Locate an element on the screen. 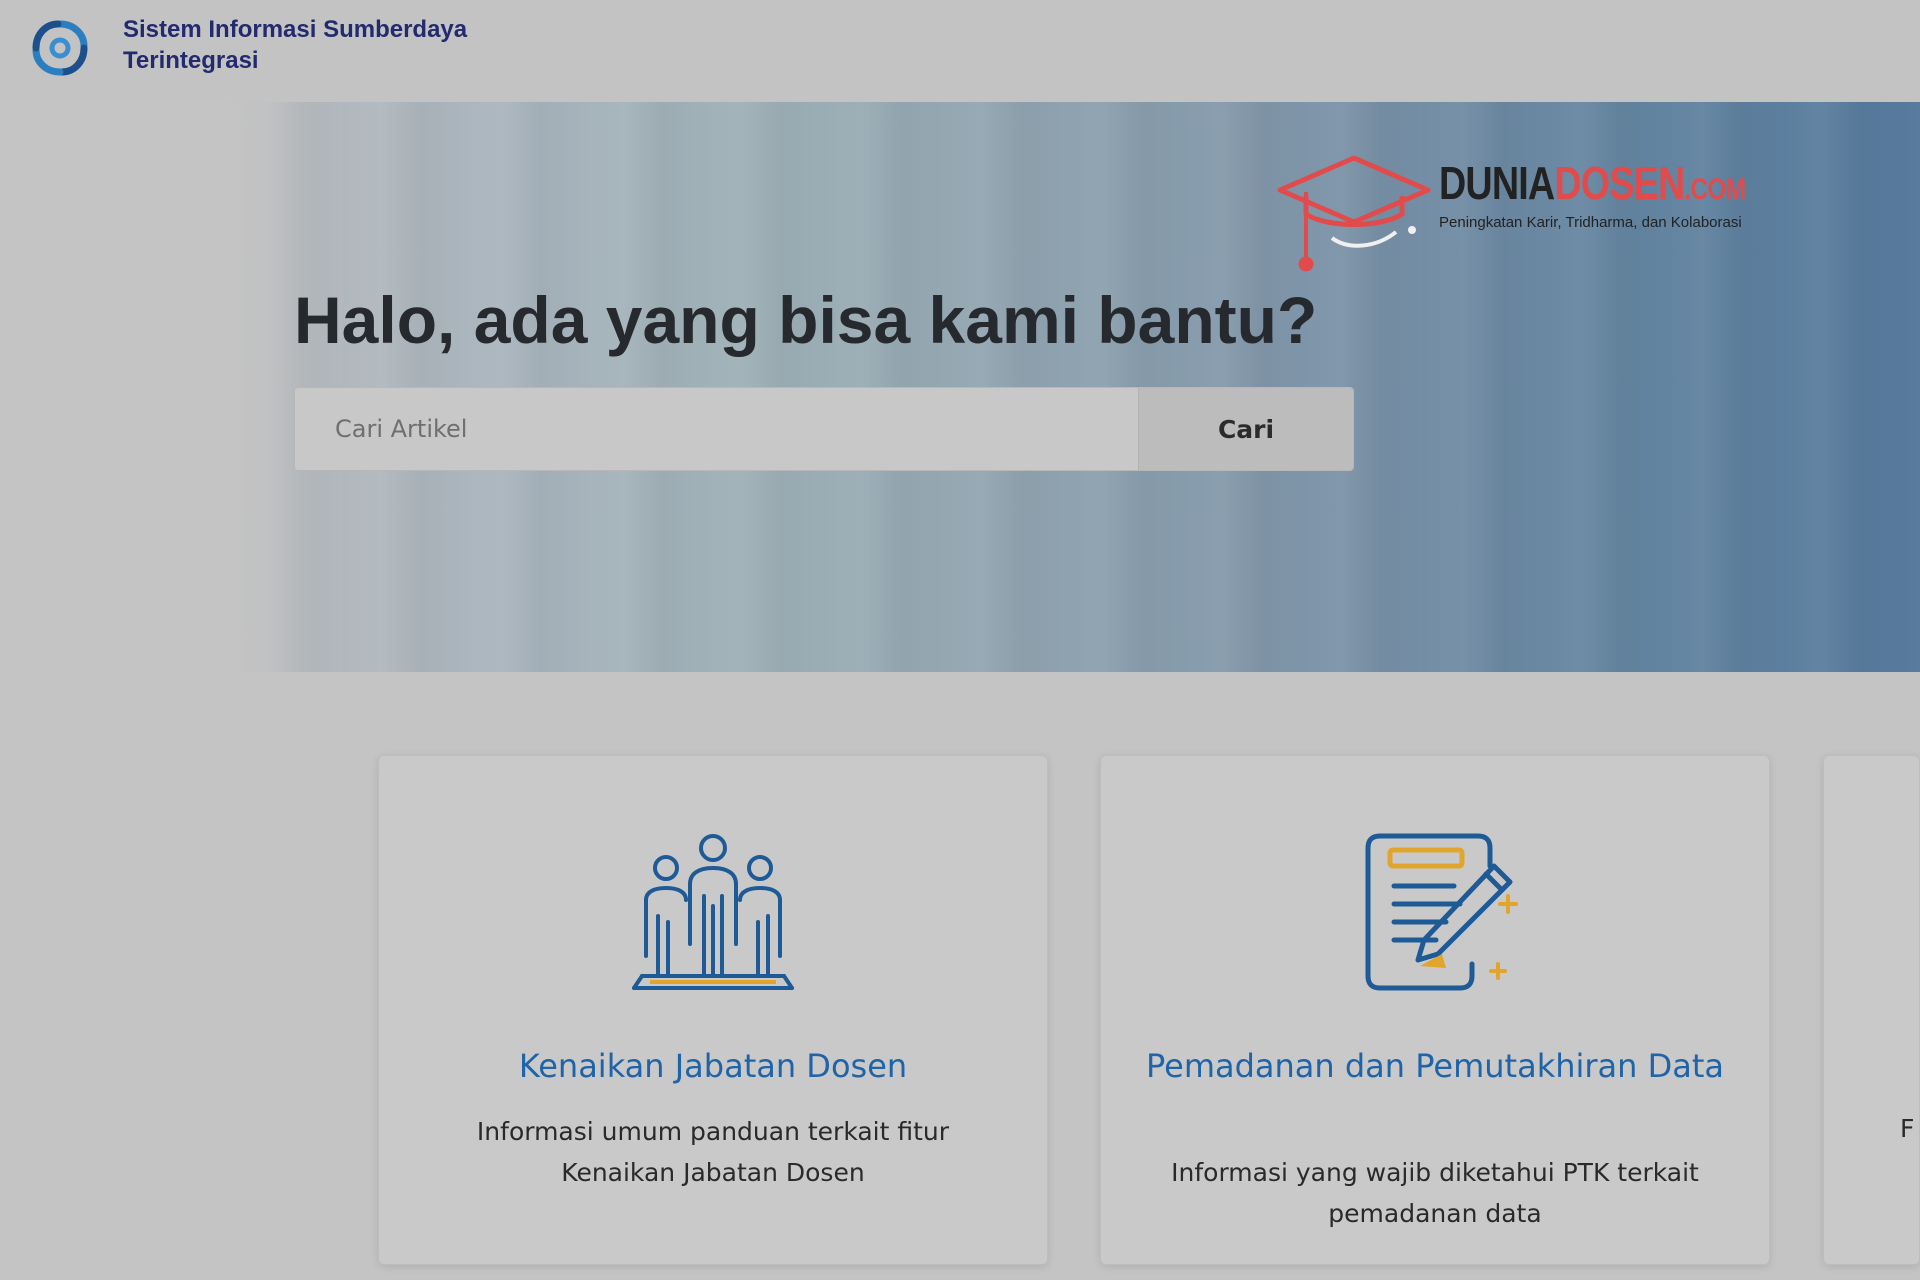 The image size is (1920, 1280). card-title: Pemadanan dan Pemutakhiran Data is located at coordinates (1435, 1066).